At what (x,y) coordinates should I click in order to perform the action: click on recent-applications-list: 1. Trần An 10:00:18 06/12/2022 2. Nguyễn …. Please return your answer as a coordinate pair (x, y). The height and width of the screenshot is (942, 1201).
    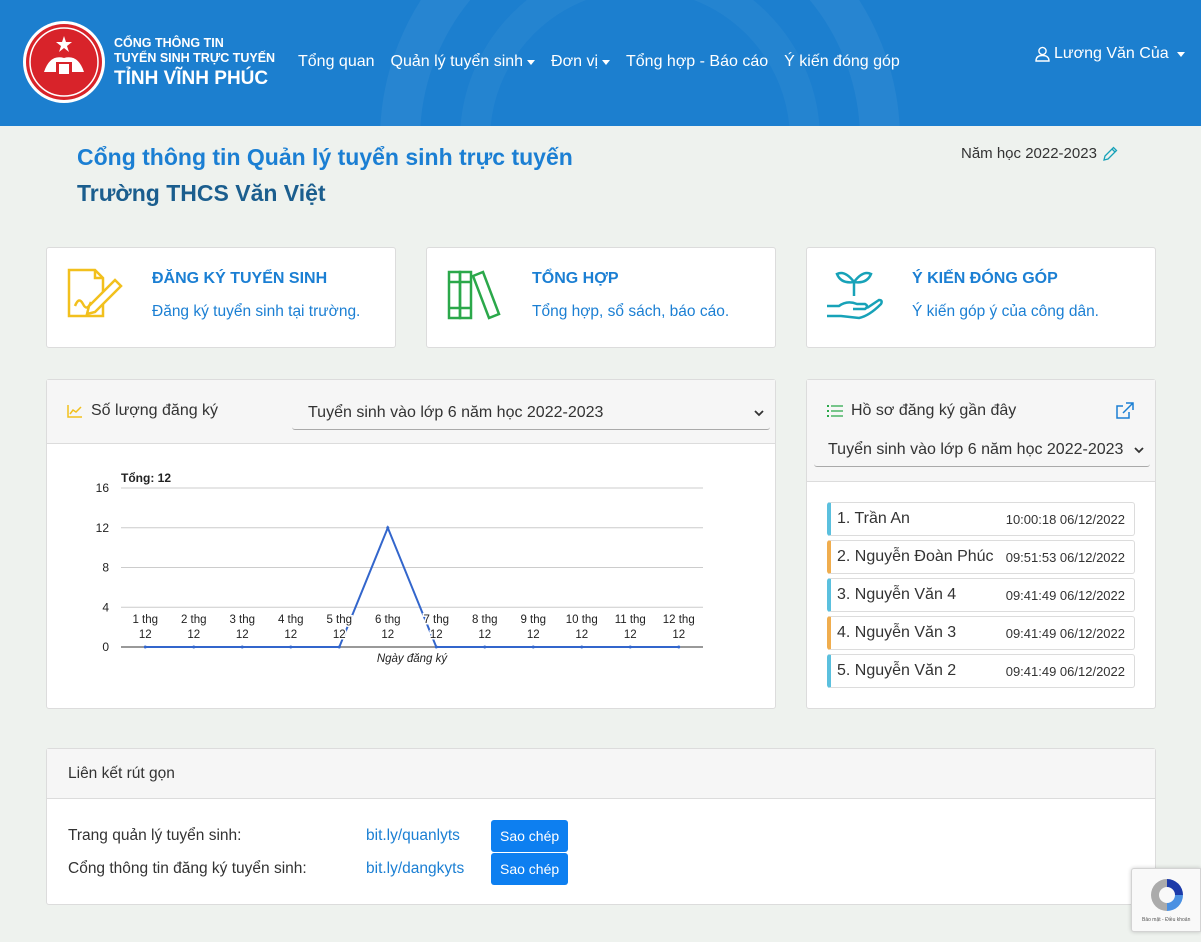
    Looking at the image, I should click on (981, 597).